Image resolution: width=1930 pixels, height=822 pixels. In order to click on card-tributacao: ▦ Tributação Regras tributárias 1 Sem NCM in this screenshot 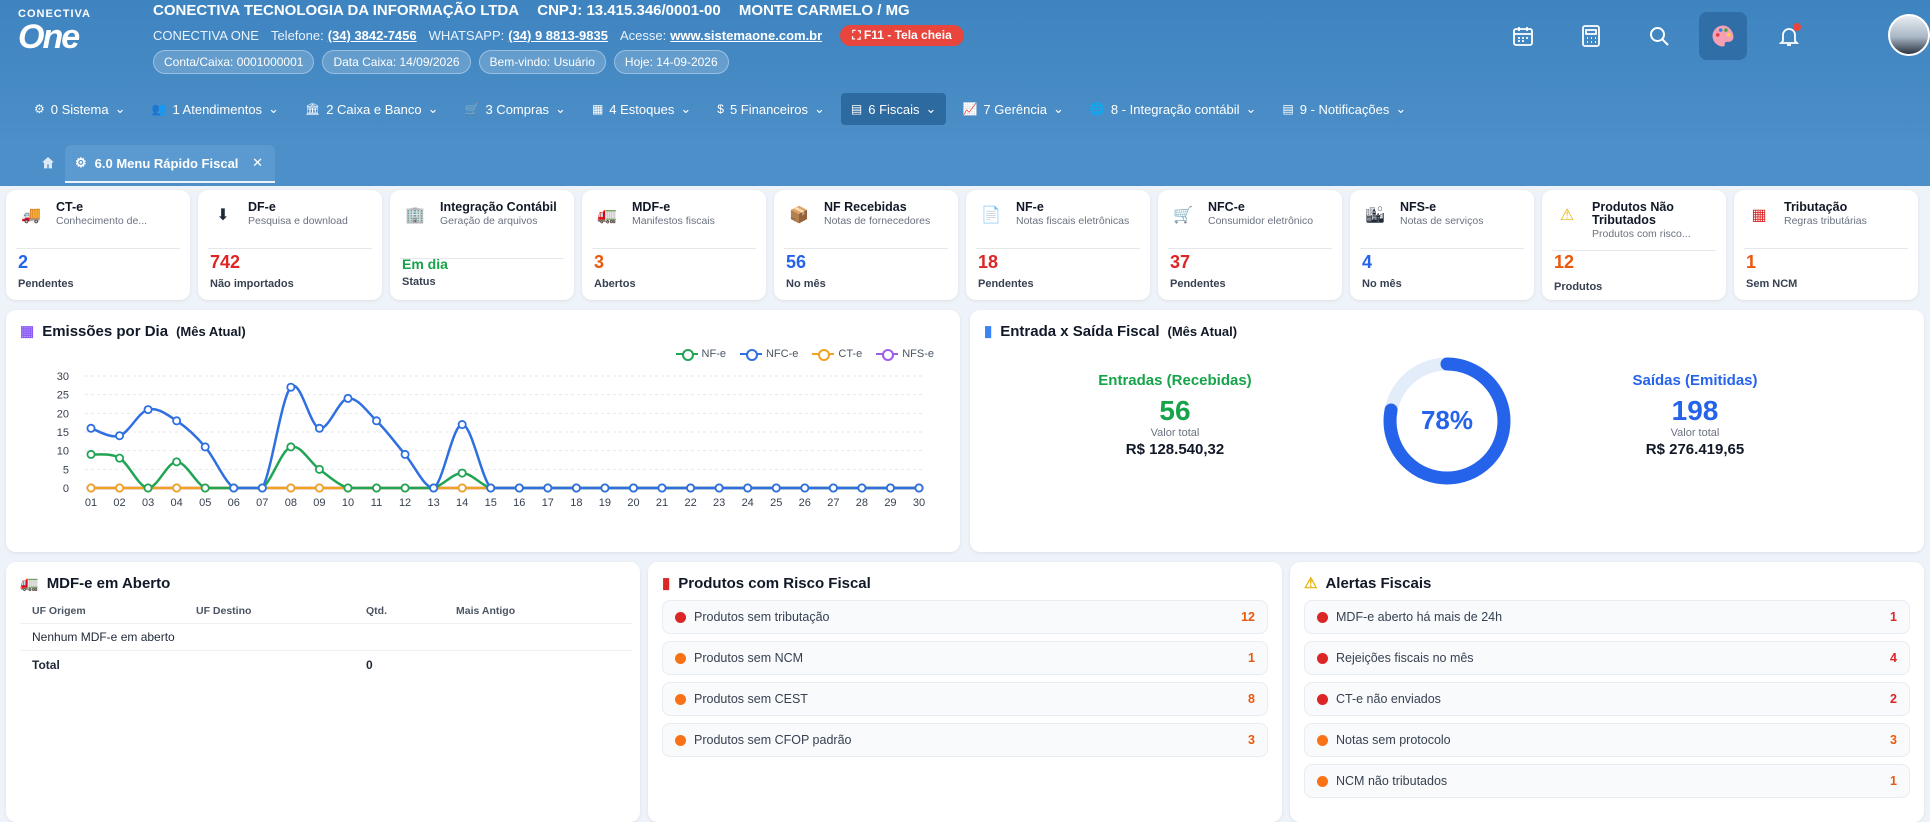, I will do `click(1826, 245)`.